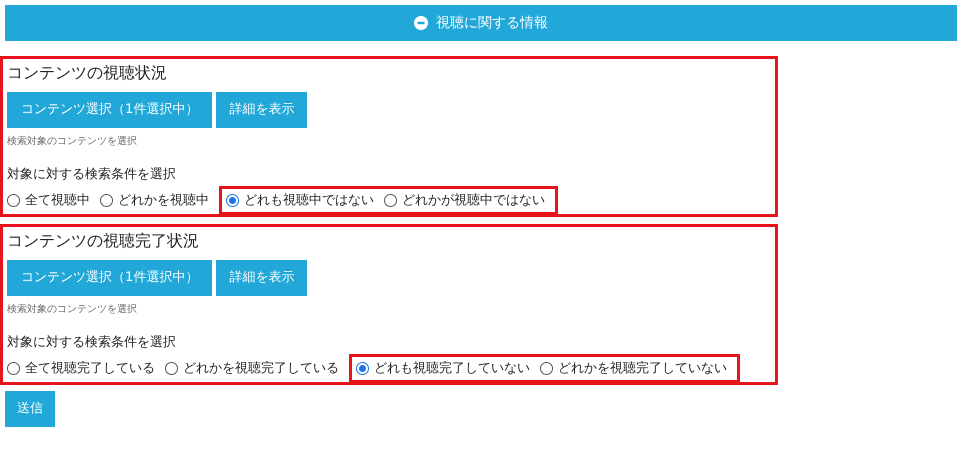  I want to click on radio-option: どれも視聴中ではない, so click(300, 200).